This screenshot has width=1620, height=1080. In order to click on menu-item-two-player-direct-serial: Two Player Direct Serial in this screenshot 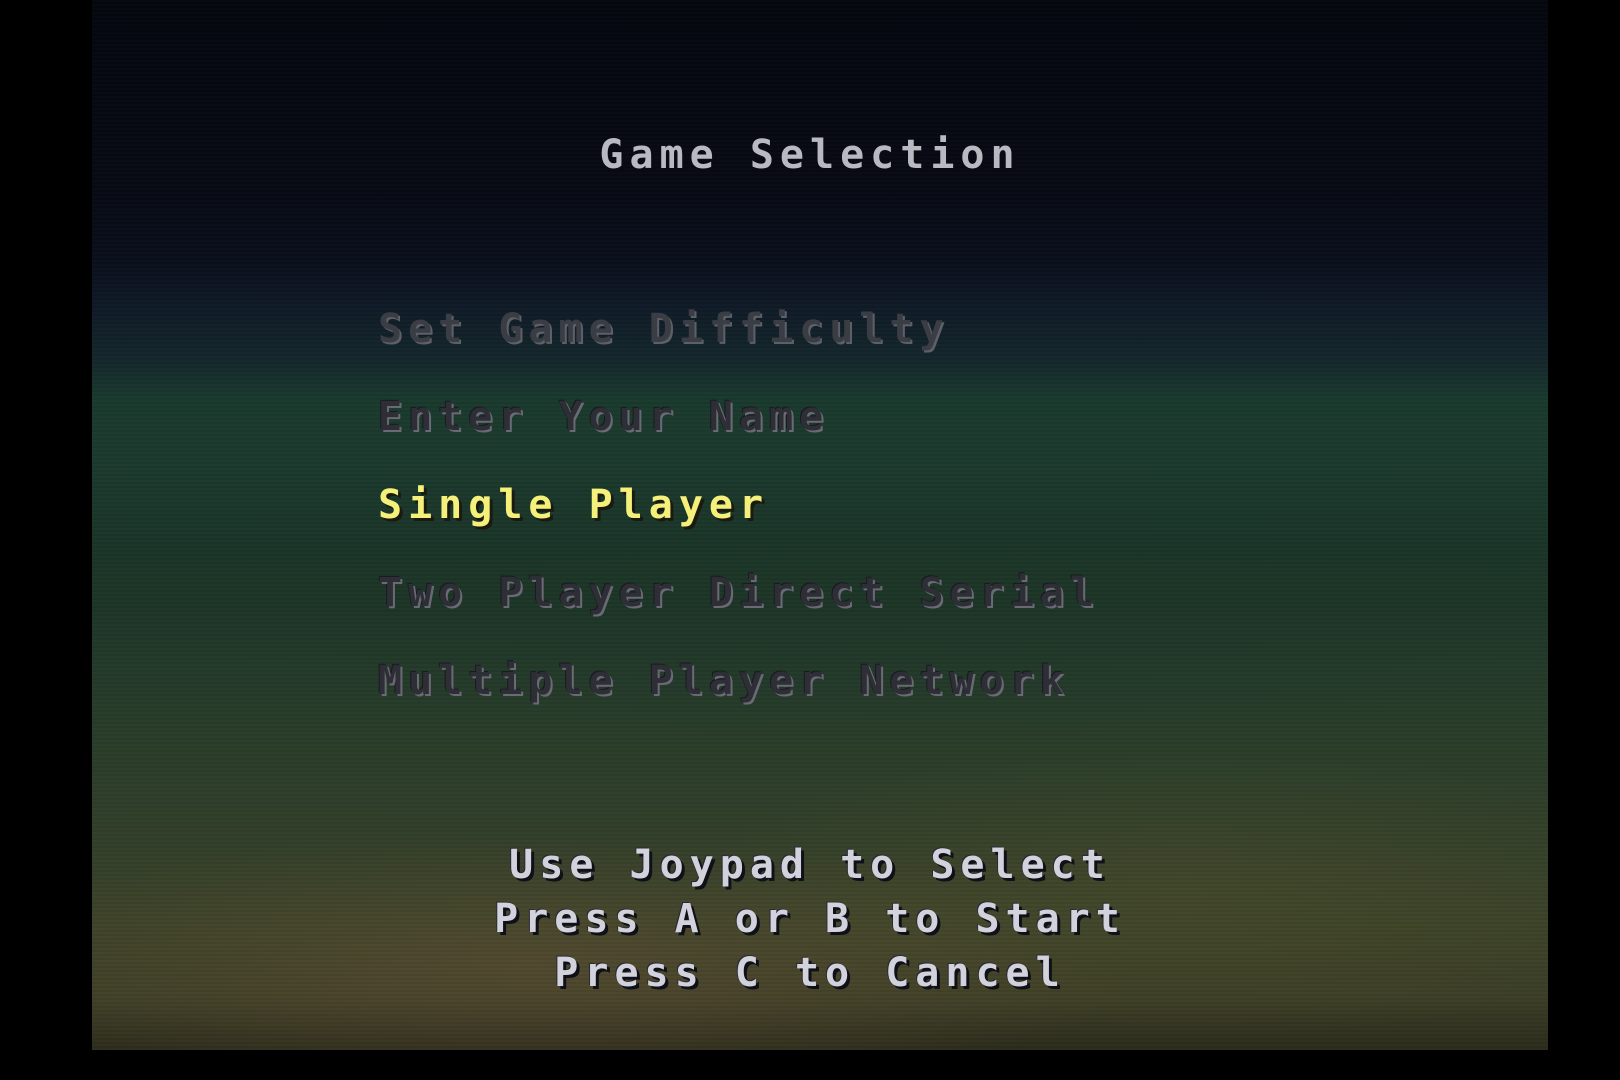, I will do `click(739, 593)`.